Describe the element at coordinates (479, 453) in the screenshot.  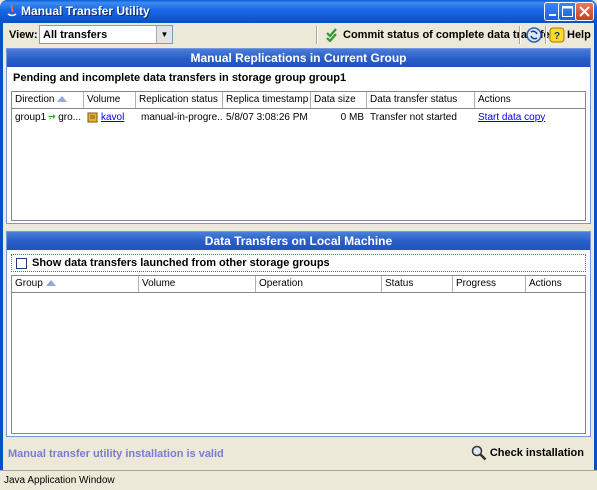
I see `magnifier-icon` at that location.